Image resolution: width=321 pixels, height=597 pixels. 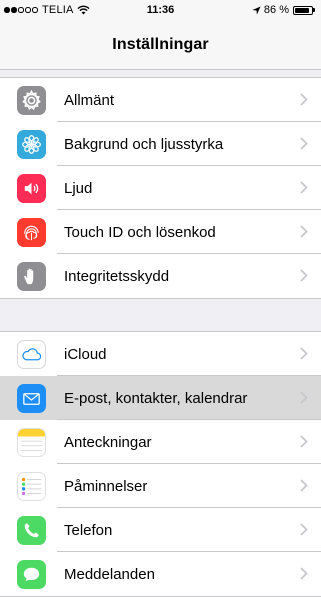 What do you see at coordinates (88, 530) in the screenshot?
I see `settings-row-label: Telefon` at bounding box center [88, 530].